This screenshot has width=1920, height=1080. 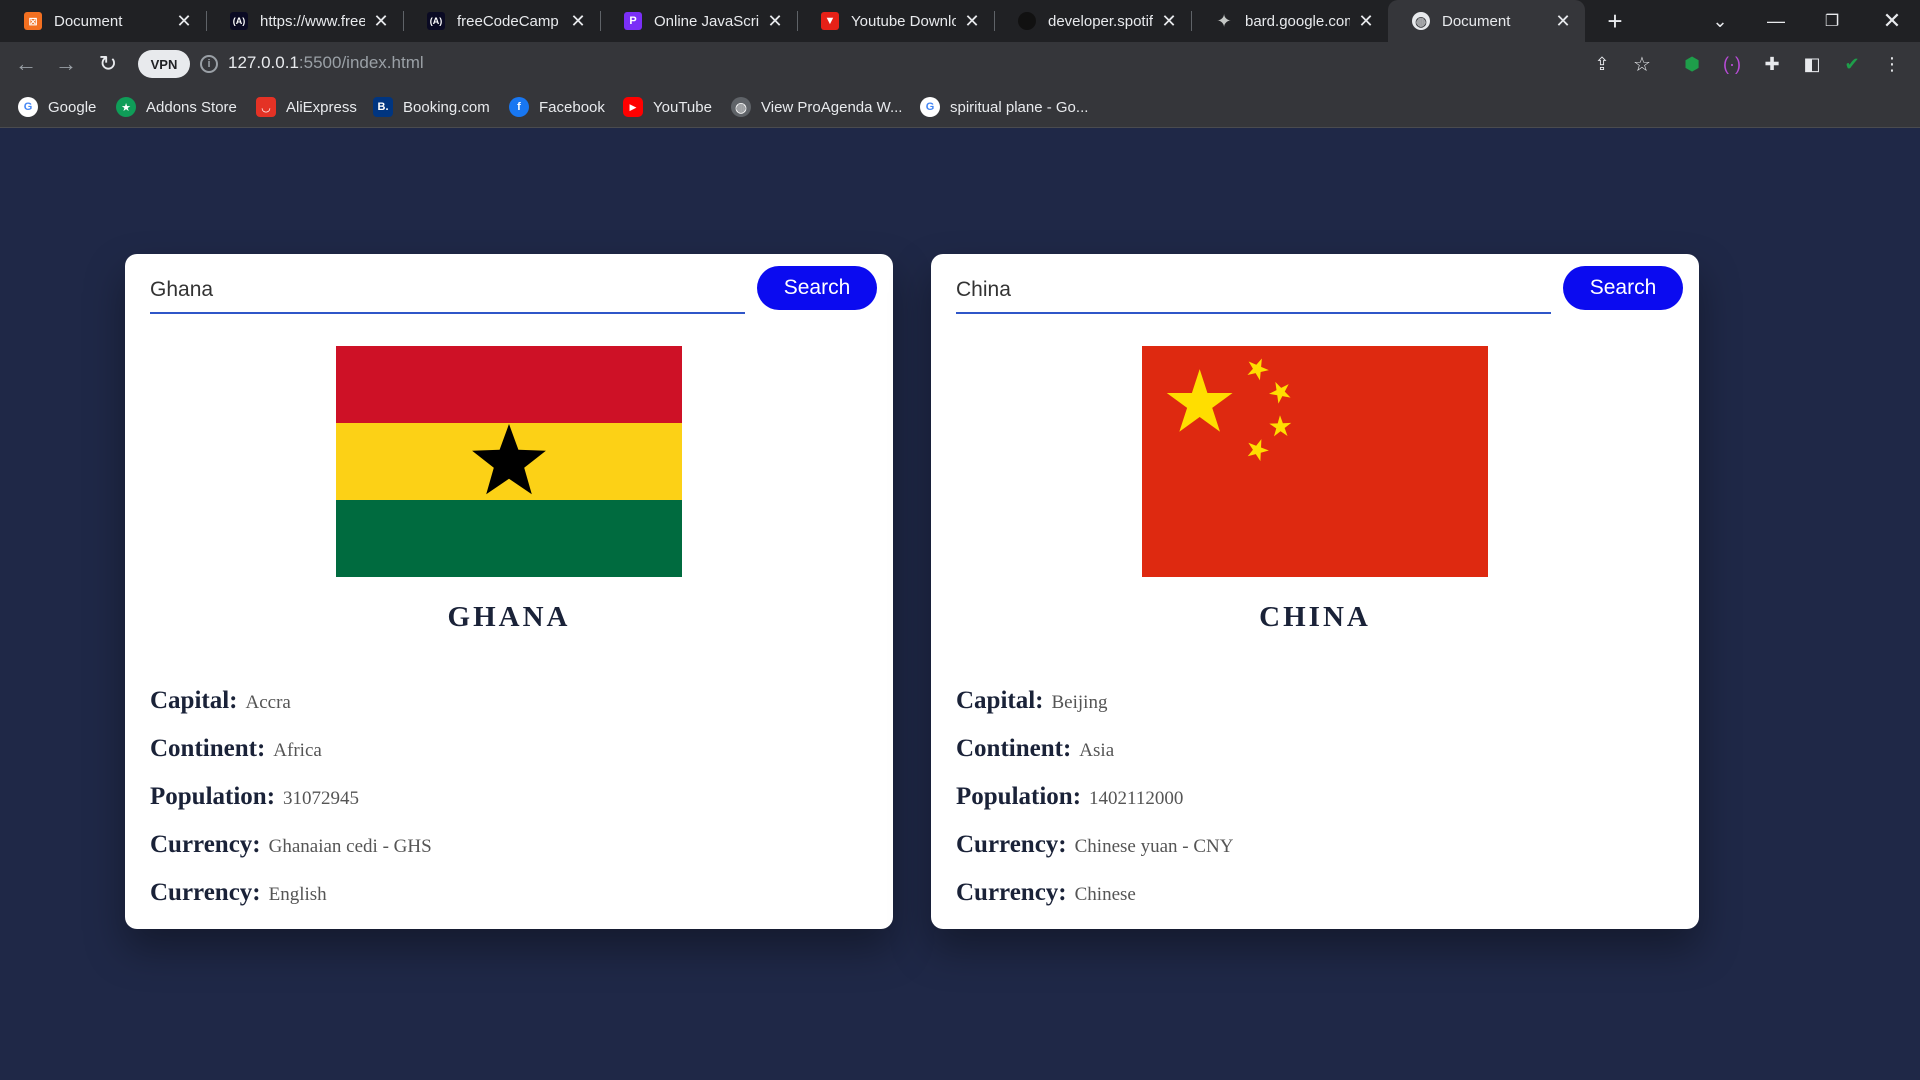 I want to click on bookmark-youtube: ▶ YouTube, so click(x=667, y=107).